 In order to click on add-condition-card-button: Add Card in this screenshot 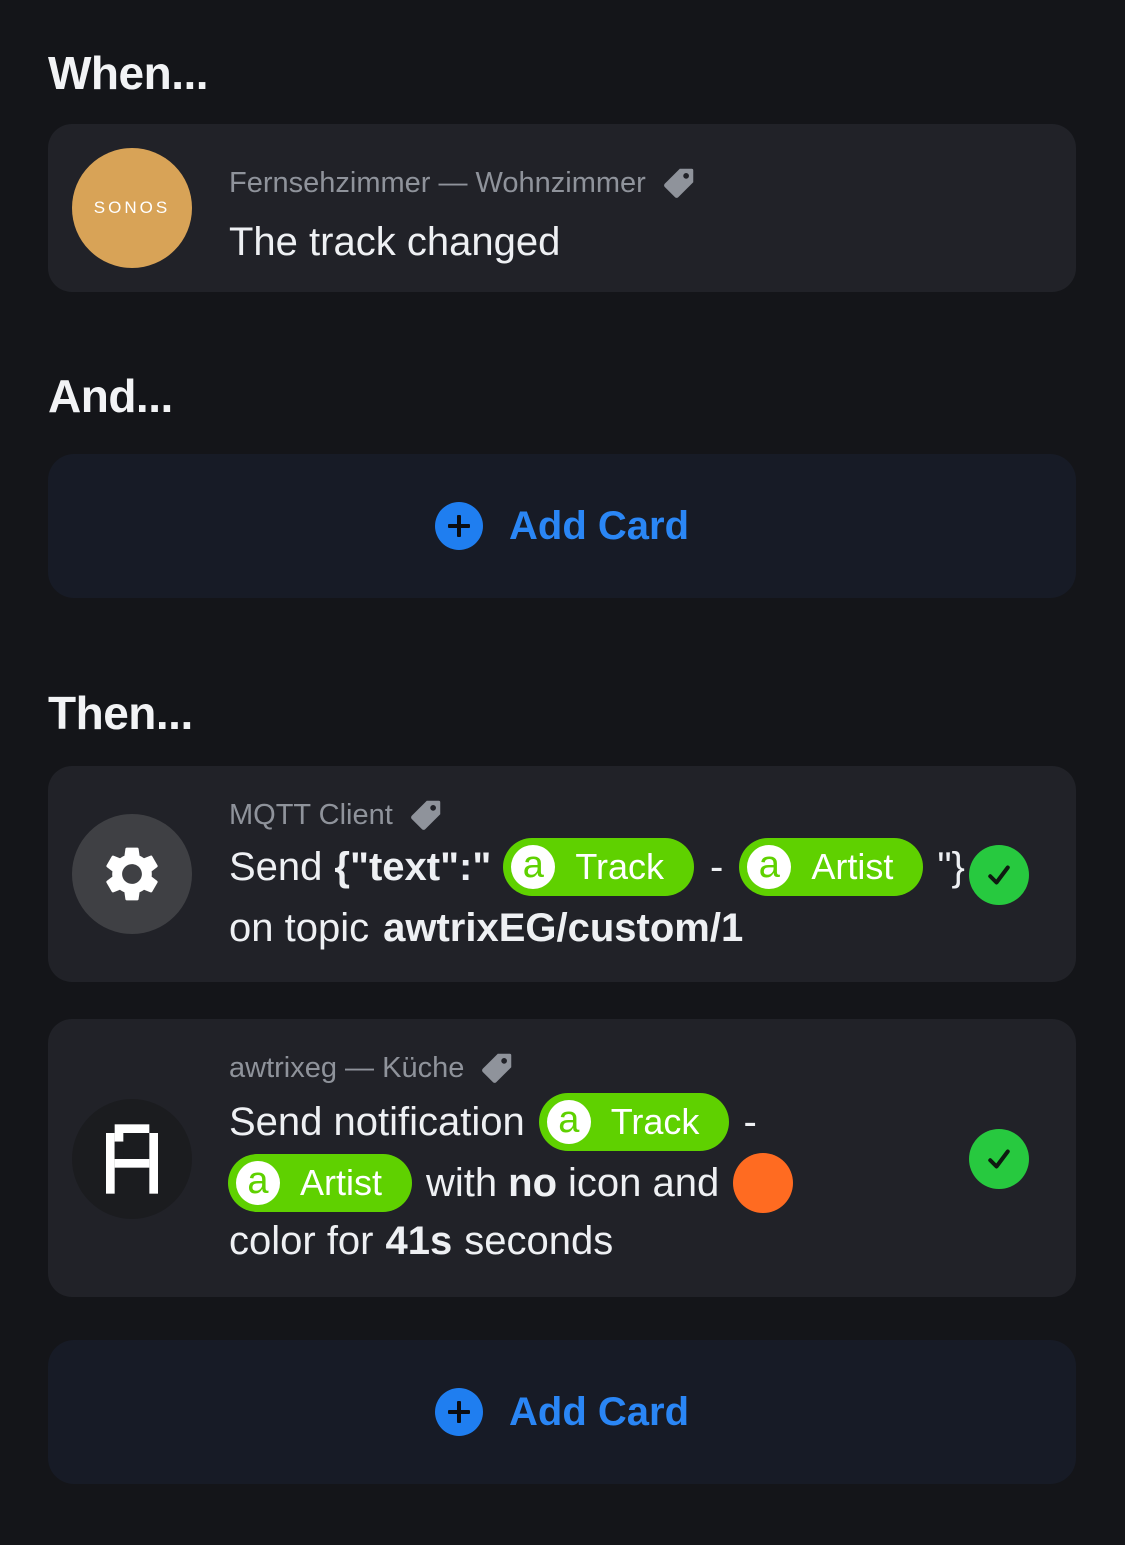, I will do `click(562, 526)`.